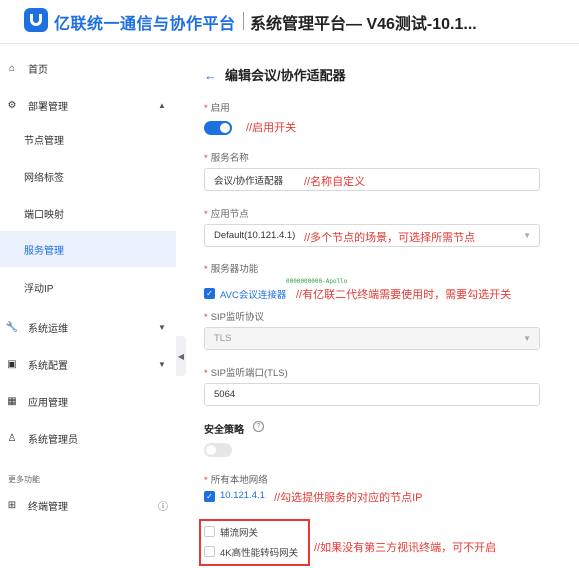 The height and width of the screenshot is (568, 579). Describe the element at coordinates (234, 317) in the screenshot. I see `sip-protocol-label: * SIP监听协议` at that location.